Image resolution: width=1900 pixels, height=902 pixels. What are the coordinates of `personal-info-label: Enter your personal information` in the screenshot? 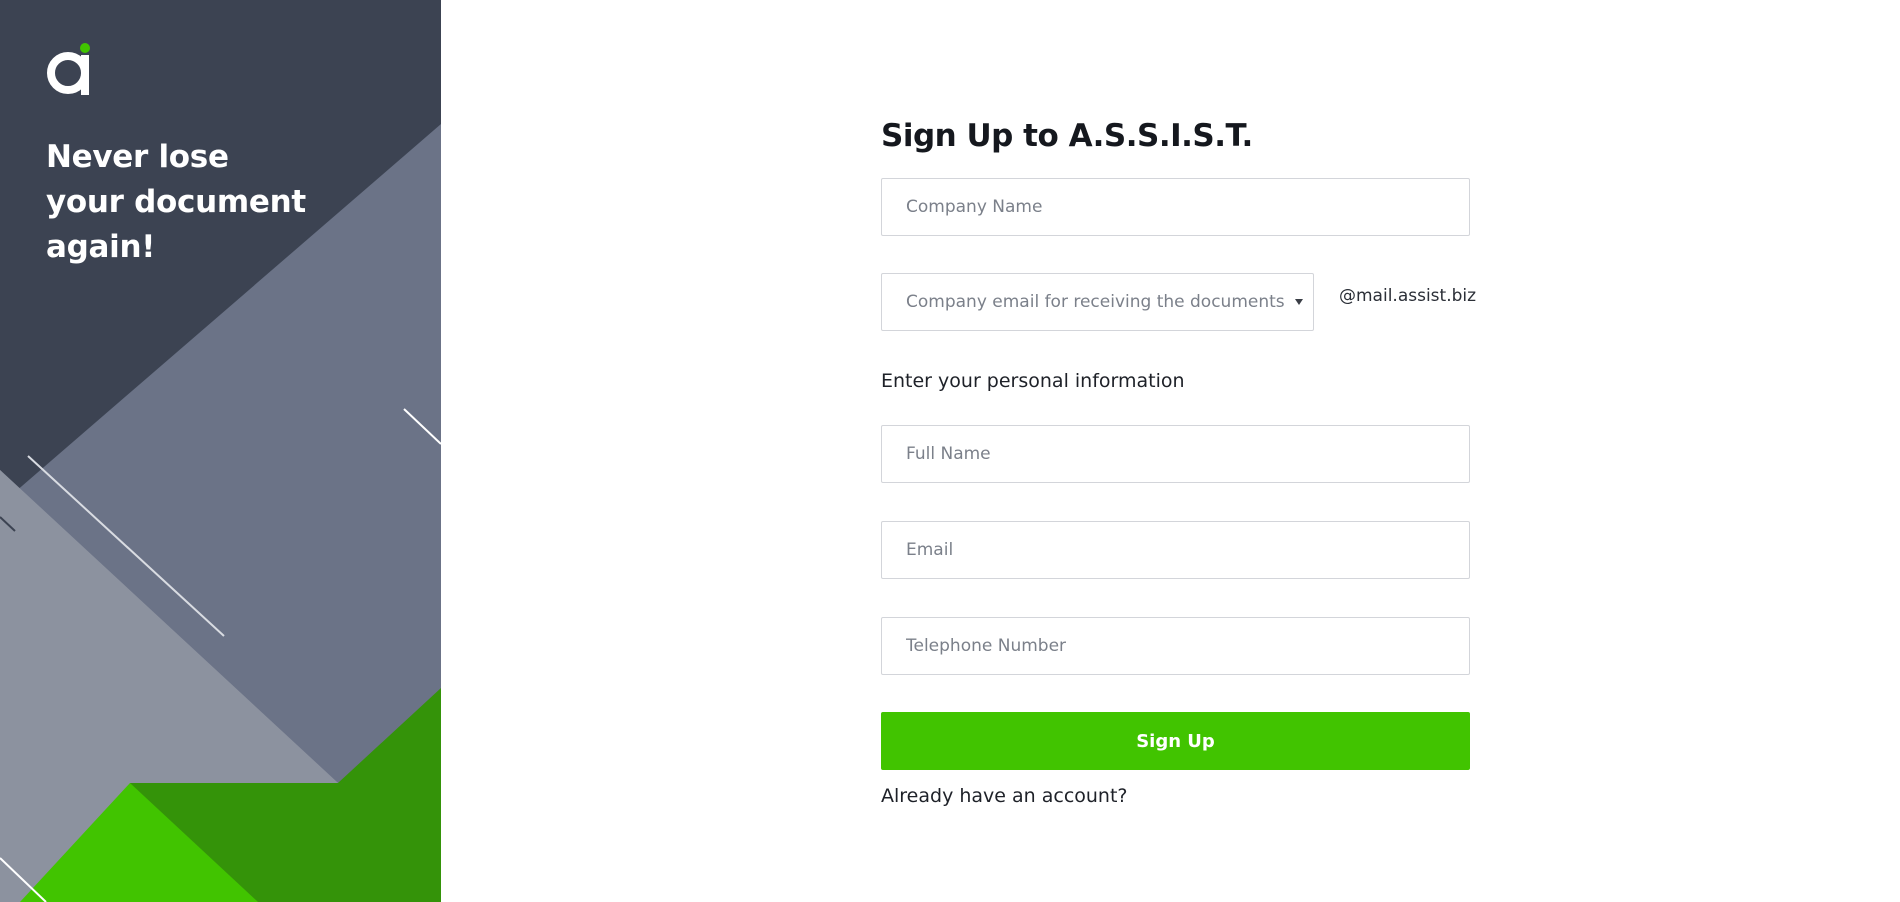 It's located at (1033, 381).